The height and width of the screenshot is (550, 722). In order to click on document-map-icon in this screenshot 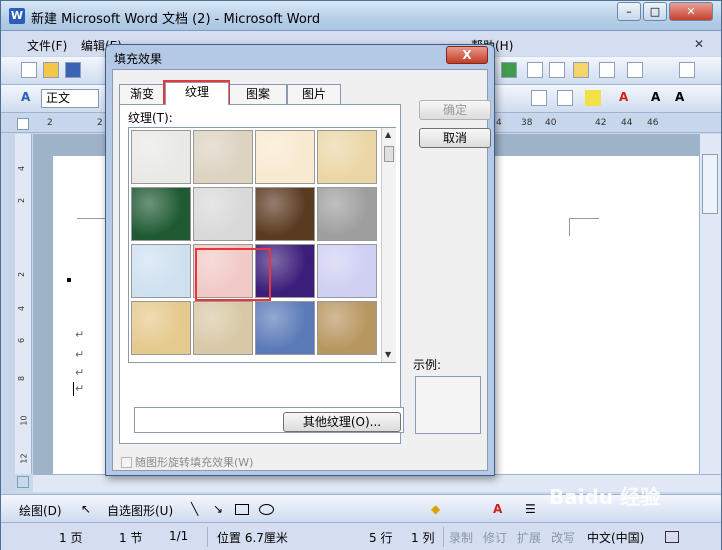, I will do `click(581, 70)`.